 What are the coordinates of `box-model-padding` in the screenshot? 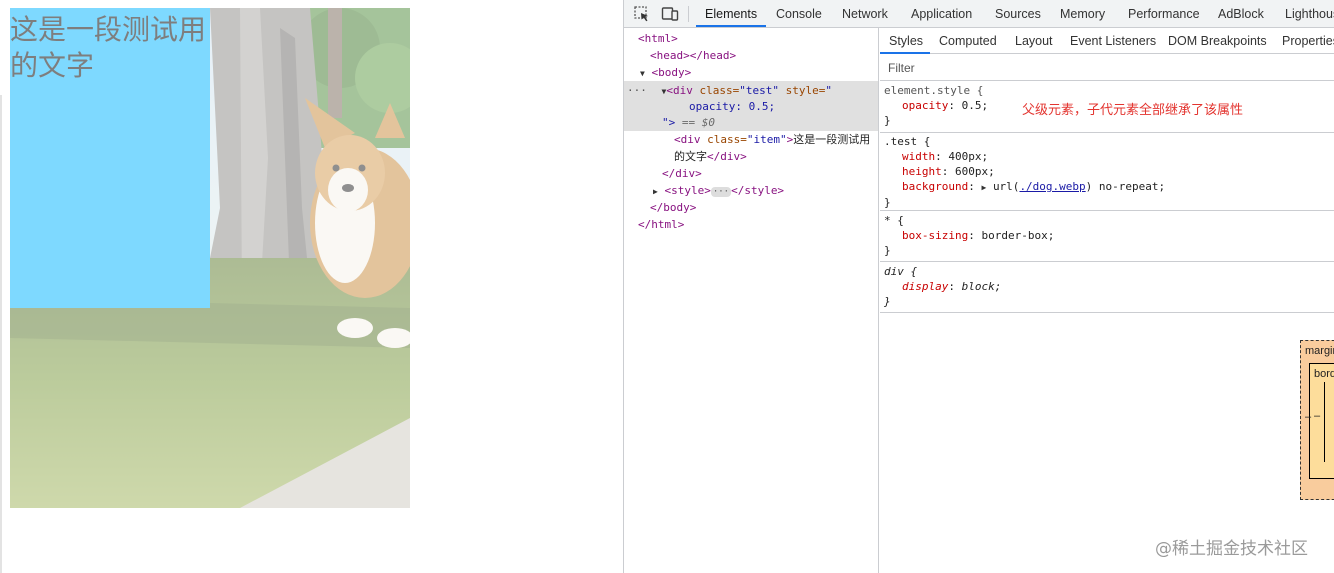 It's located at (1329, 422).